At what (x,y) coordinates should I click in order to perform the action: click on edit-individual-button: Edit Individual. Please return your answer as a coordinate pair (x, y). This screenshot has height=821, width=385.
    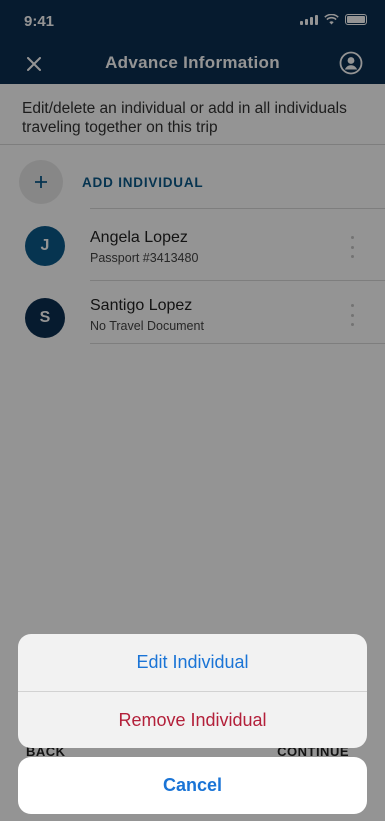
    Looking at the image, I should click on (192, 662).